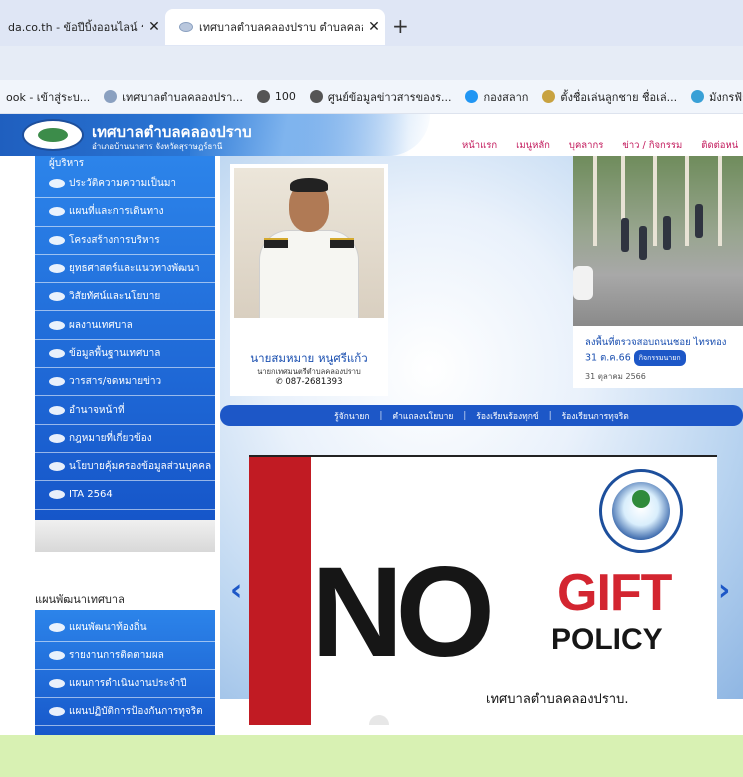 The width and height of the screenshot is (743, 777). Describe the element at coordinates (125, 297) in the screenshot. I see `menu-item: วิสัยทัศน์และนโยบาย` at that location.